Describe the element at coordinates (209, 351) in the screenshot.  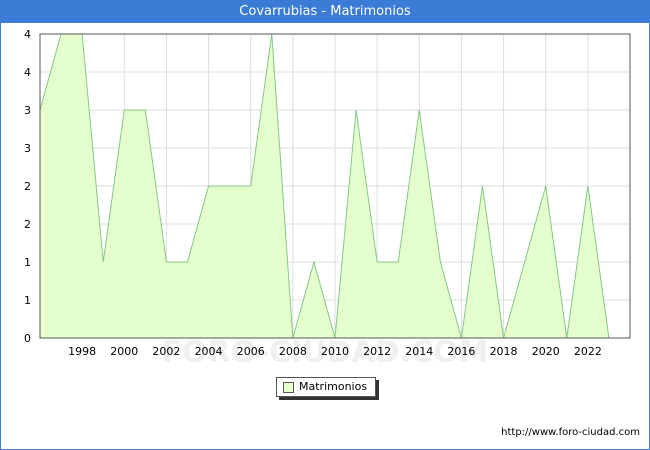
I see `x-tick-label: 2004` at that location.